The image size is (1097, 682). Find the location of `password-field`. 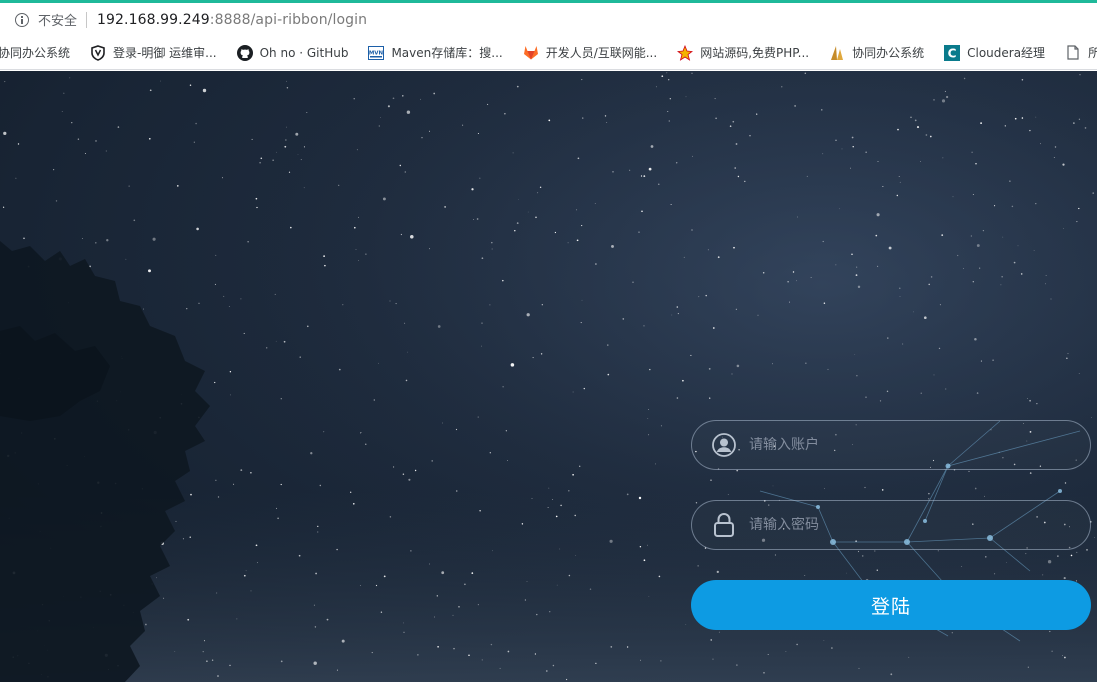

password-field is located at coordinates (891, 525).